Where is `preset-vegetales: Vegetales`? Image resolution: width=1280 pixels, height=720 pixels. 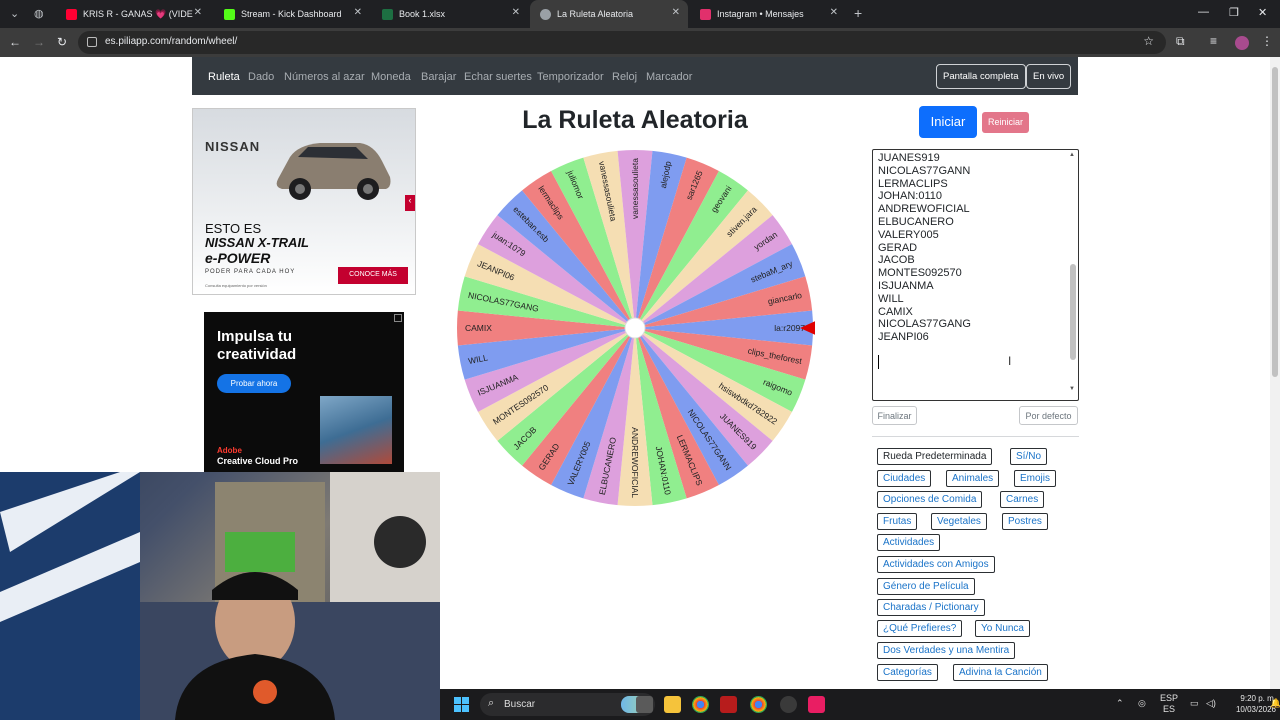 preset-vegetales: Vegetales is located at coordinates (959, 521).